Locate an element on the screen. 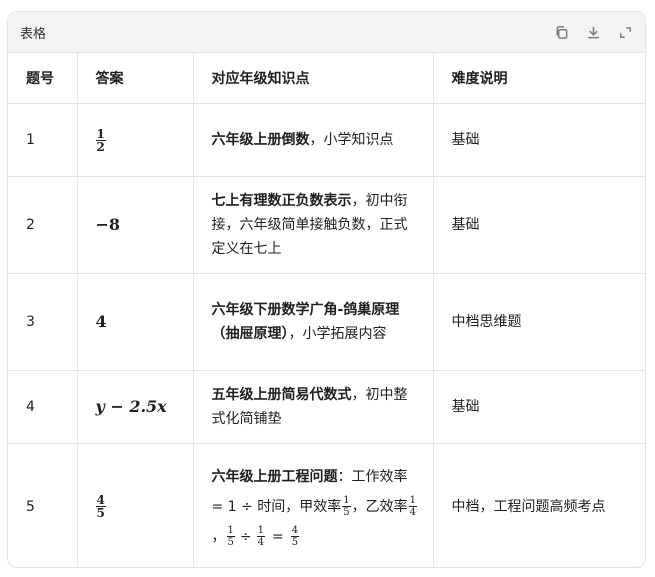 This screenshot has width=655, height=577. row-topic: 六年级上册倒数，小学知识点 is located at coordinates (313, 140).